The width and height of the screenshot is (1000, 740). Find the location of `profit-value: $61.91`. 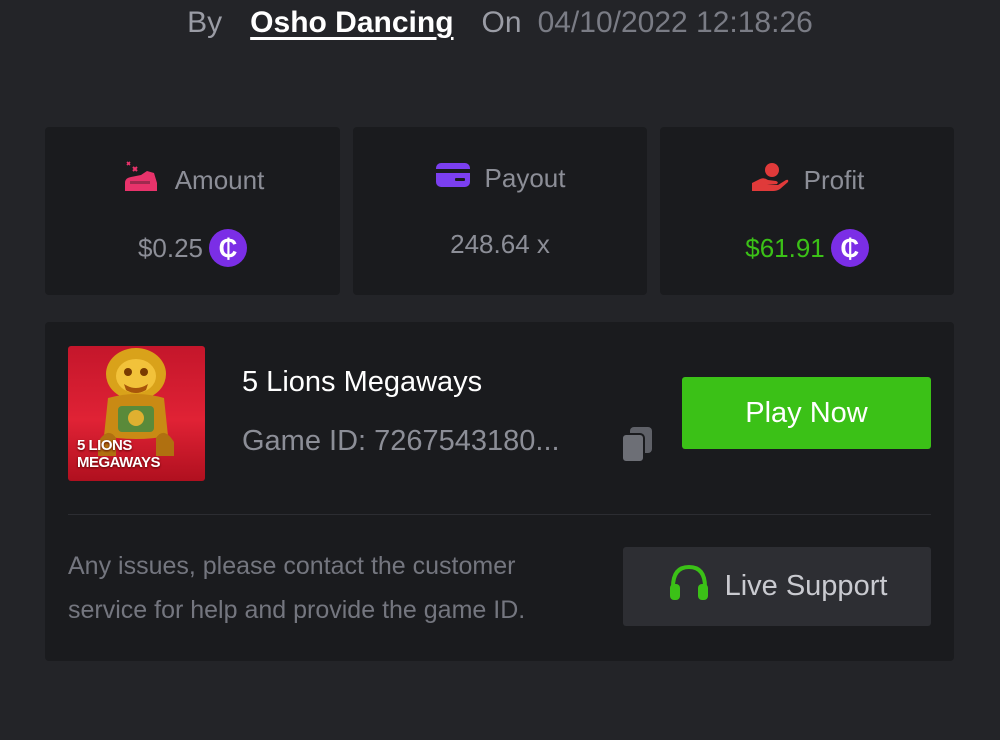

profit-value: $61.91 is located at coordinates (785, 247).